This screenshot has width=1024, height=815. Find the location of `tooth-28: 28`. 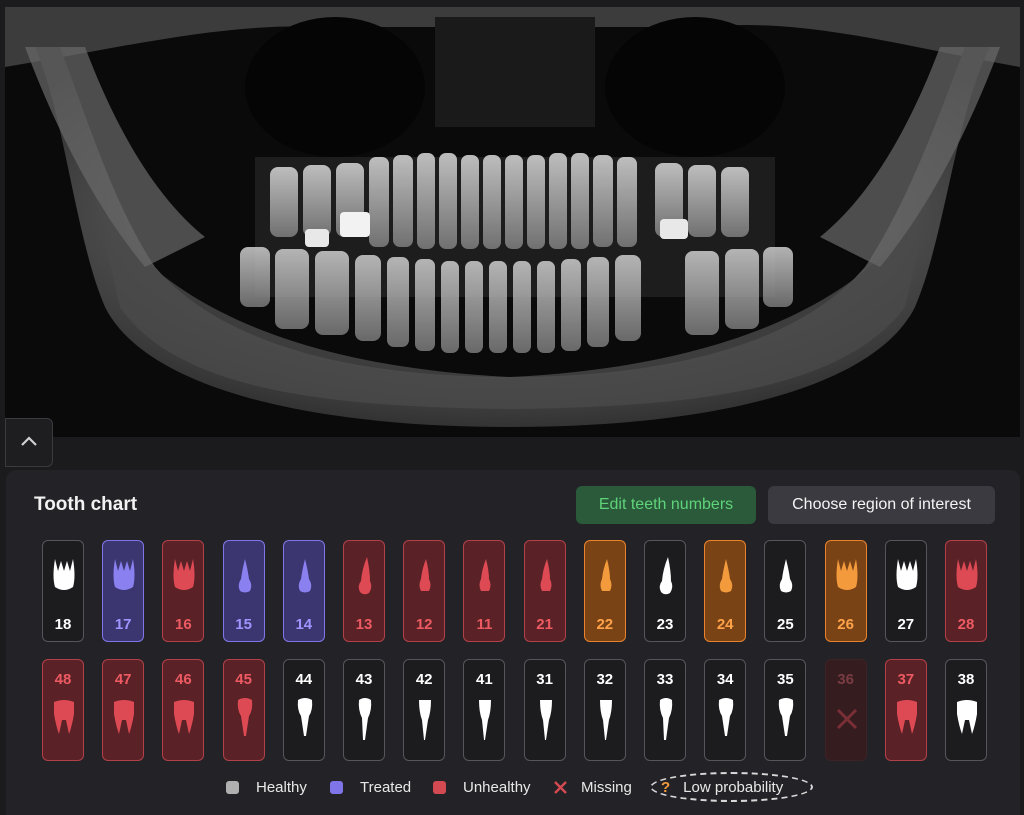

tooth-28: 28 is located at coordinates (966, 591).